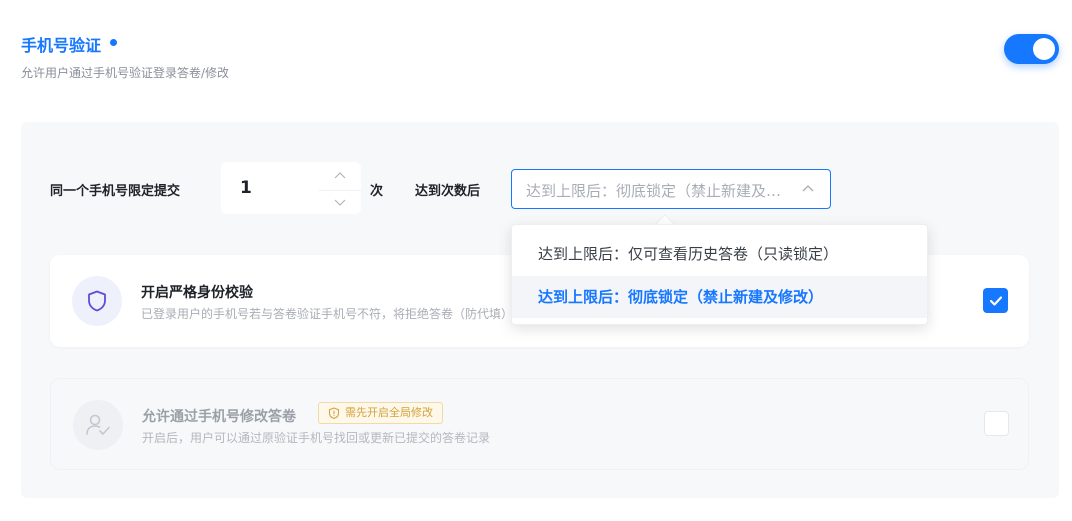 This screenshot has height=521, width=1072. What do you see at coordinates (115, 191) in the screenshot?
I see `limit-label: 同一个手机号限定提交` at bounding box center [115, 191].